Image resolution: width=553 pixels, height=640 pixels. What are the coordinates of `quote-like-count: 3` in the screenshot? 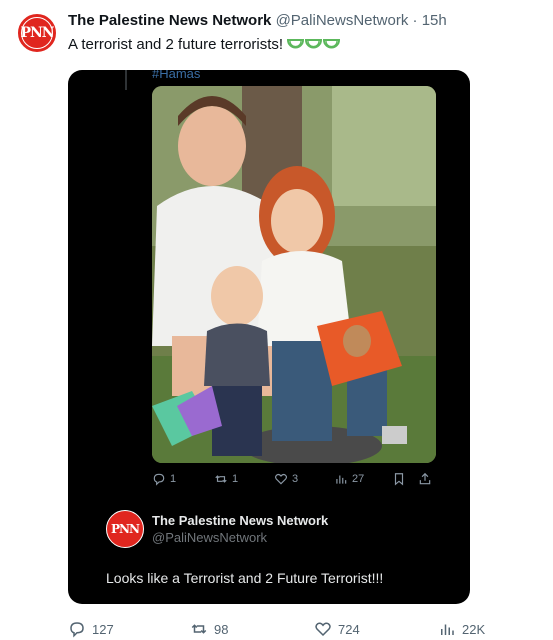 It's located at (295, 479).